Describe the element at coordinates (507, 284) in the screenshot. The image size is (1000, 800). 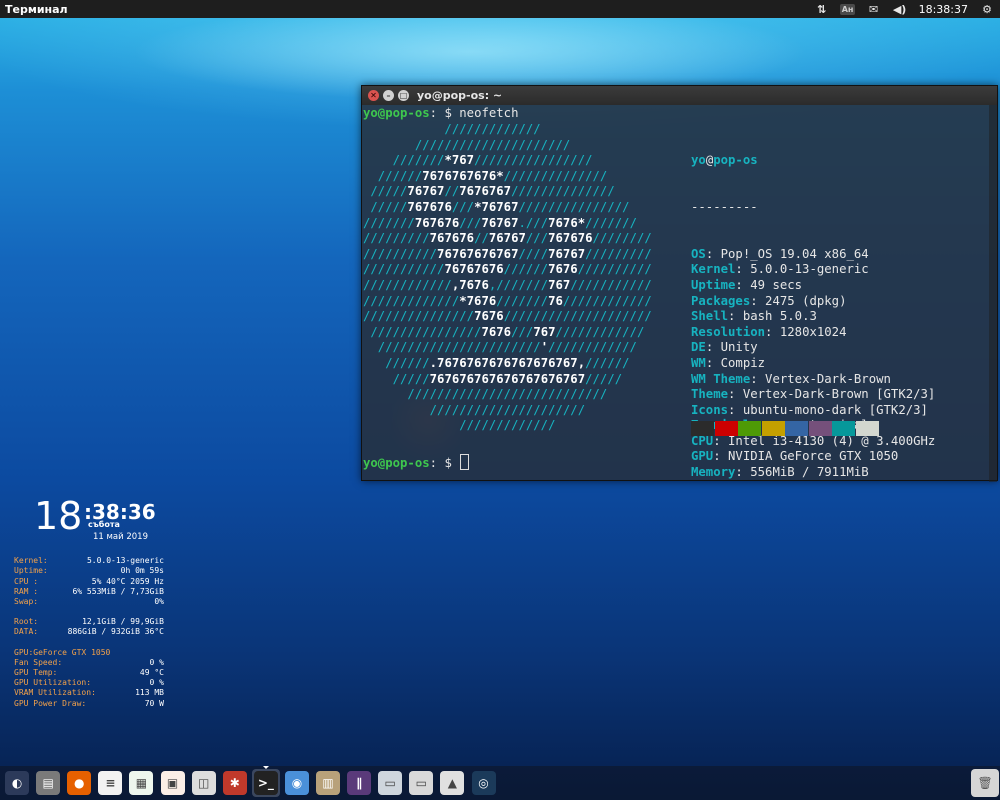
I see `logo-line: ////////////,7676,///////767///////////` at that location.